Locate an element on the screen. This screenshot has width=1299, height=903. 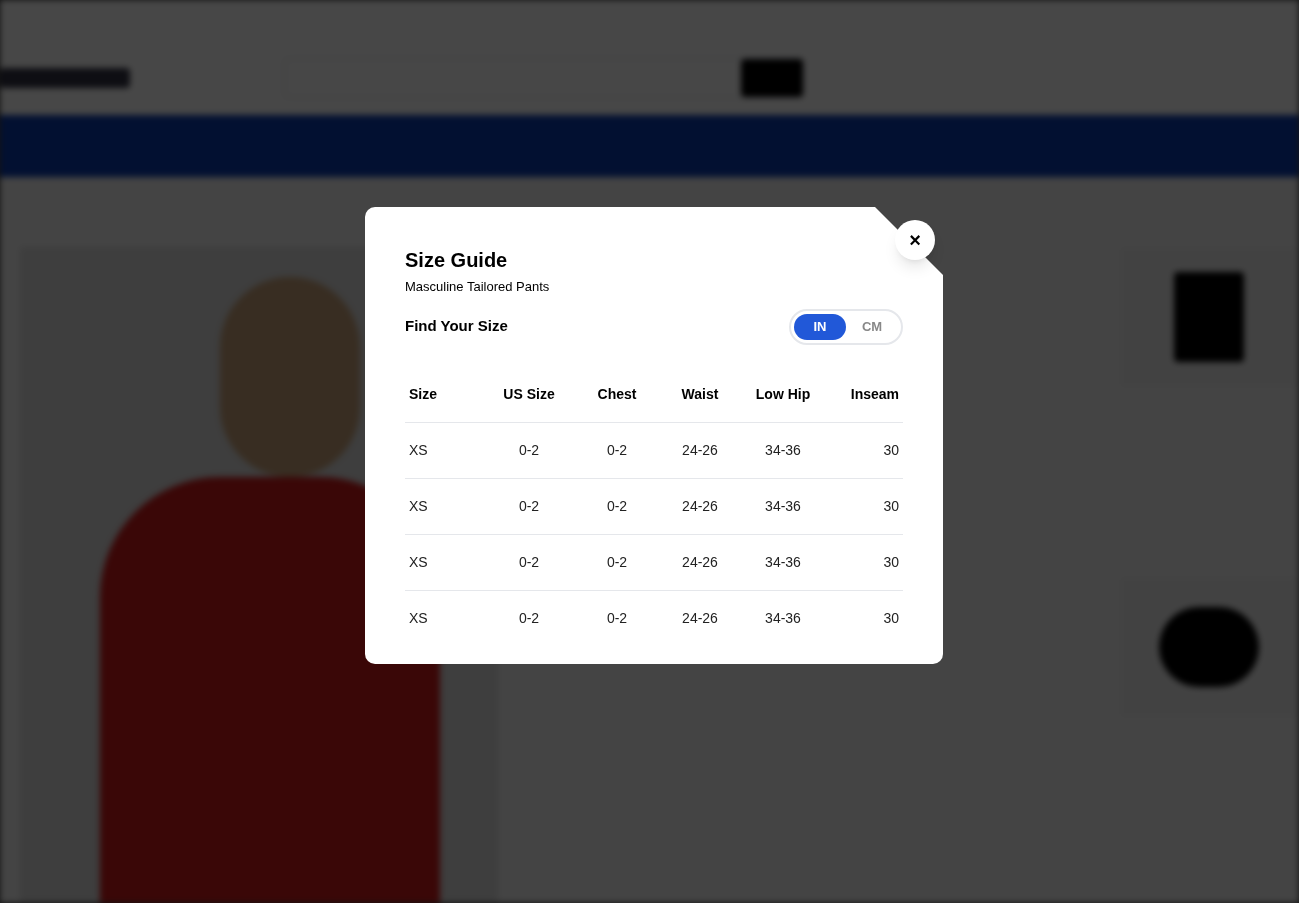
find-size-label: Find Your Size is located at coordinates (456, 326).